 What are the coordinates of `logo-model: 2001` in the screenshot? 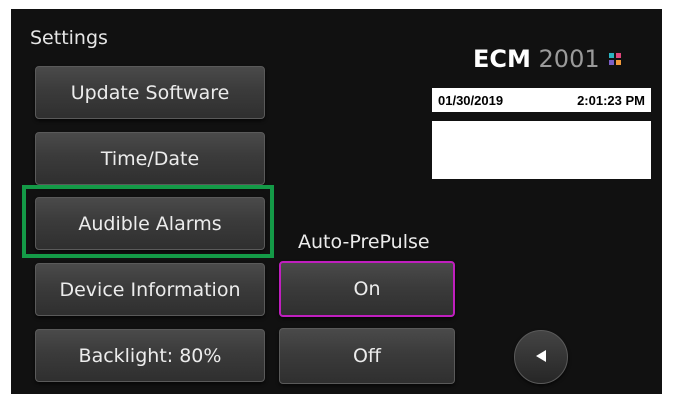 It's located at (569, 59).